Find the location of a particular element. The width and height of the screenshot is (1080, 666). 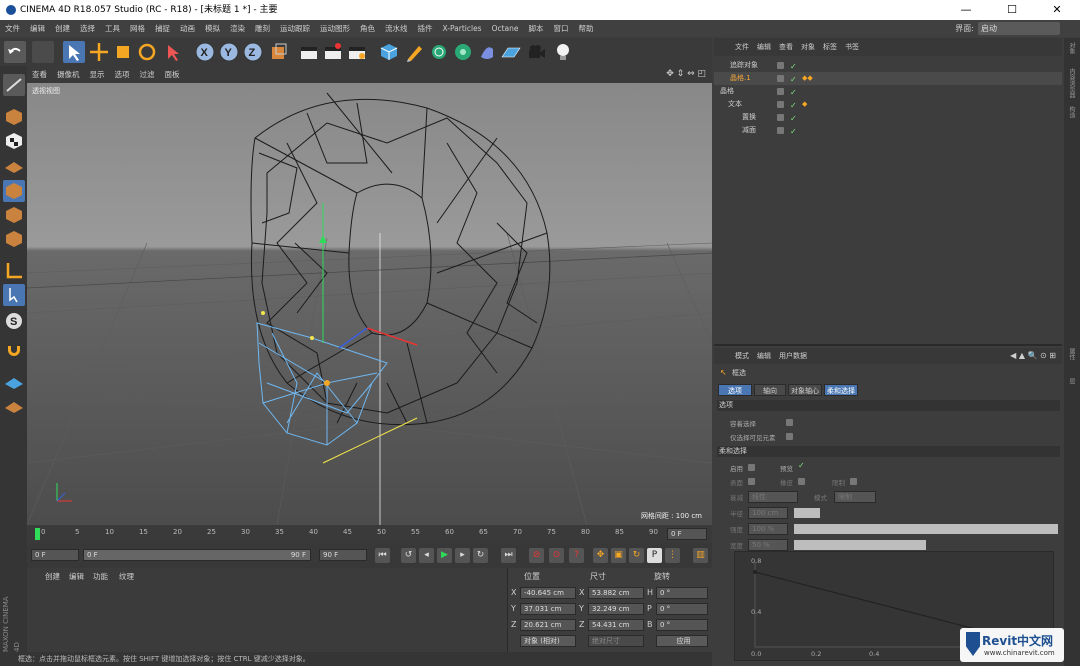

goto-next-key-icon: ↻ is located at coordinates (480, 555).